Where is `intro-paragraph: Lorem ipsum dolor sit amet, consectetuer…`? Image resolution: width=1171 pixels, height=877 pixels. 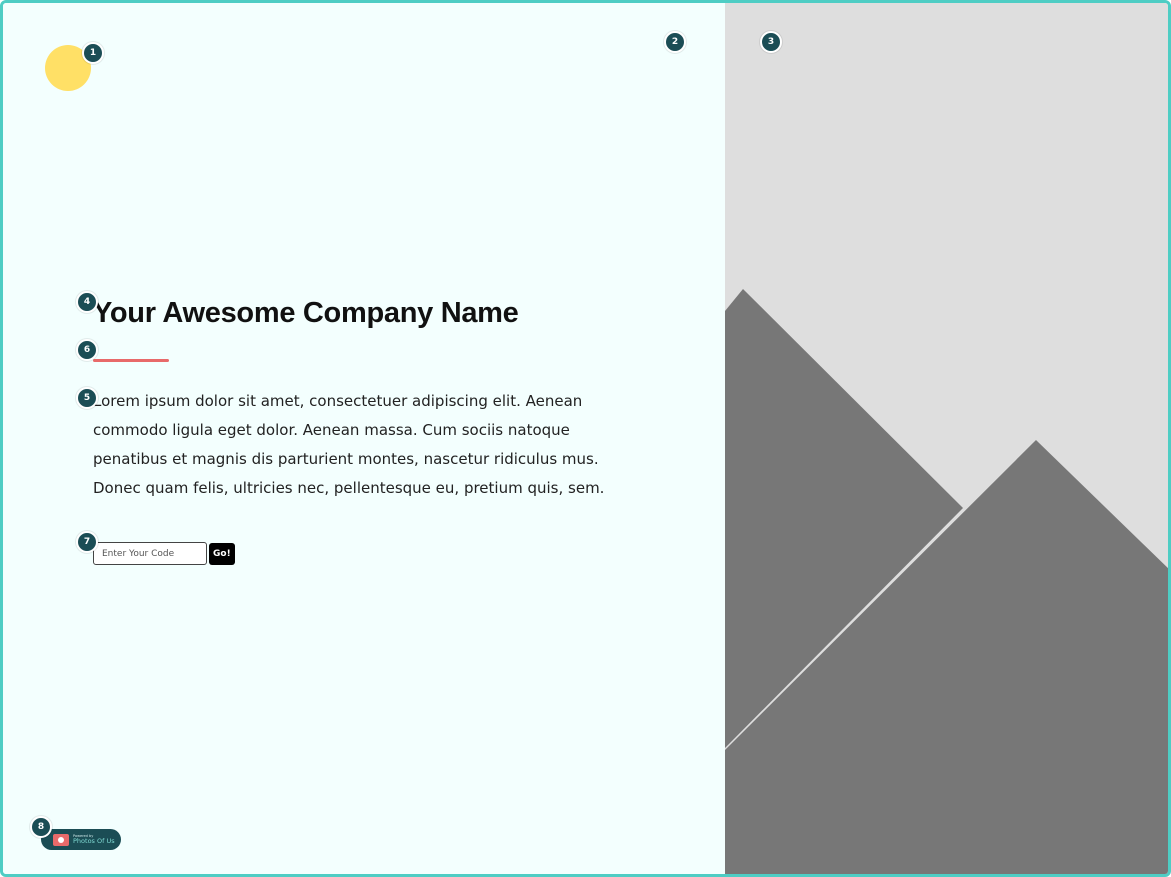
intro-paragraph: Lorem ipsum dolor sit amet, consectetuer… is located at coordinates (349, 444).